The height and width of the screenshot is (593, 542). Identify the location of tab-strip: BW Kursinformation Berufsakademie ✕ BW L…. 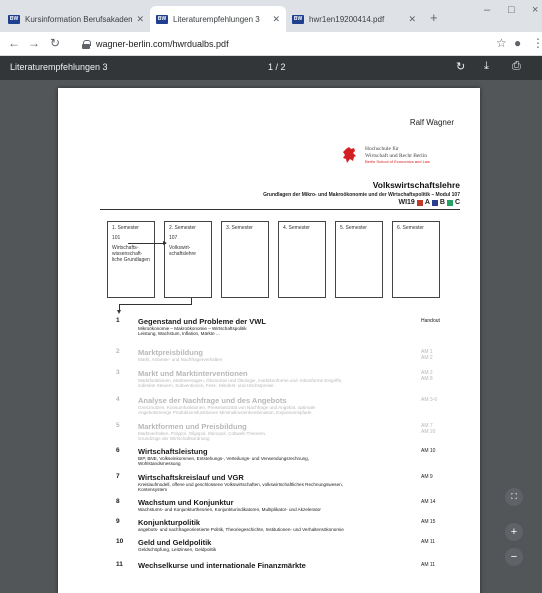
(271, 16).